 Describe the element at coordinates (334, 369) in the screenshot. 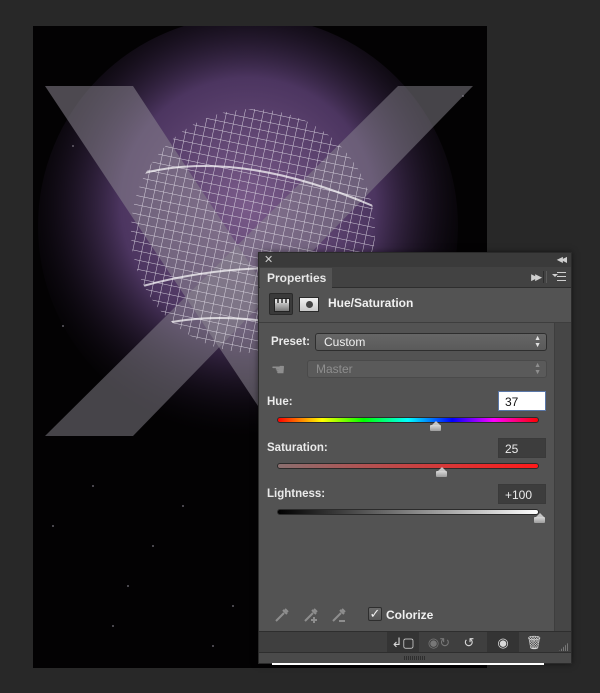

I see `channel-value: Master` at that location.